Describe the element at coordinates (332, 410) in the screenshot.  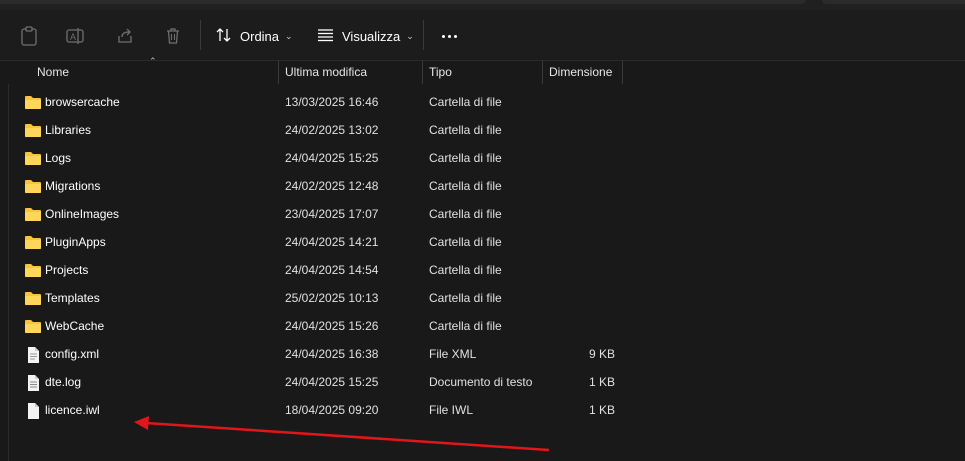
I see `file-modified: 18/04/2025 09:20` at that location.